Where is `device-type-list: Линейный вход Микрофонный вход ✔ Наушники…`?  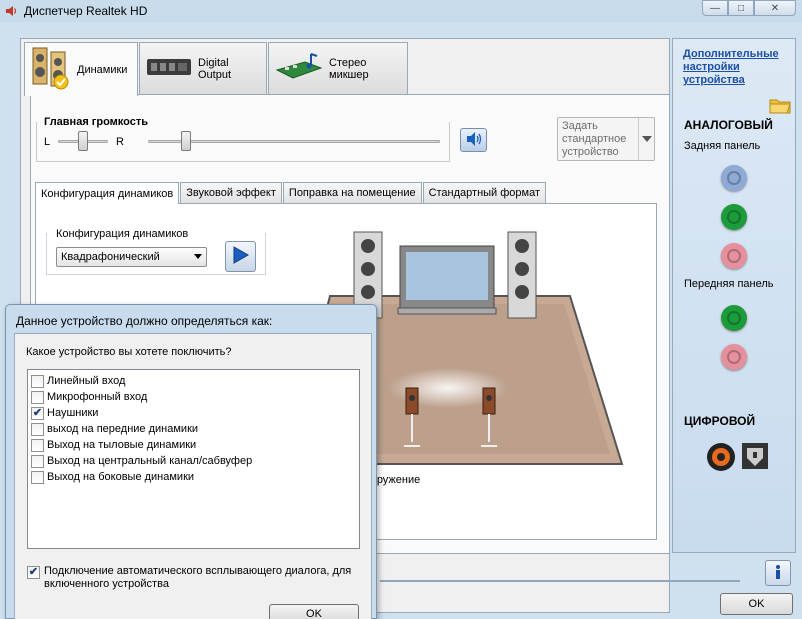
device-type-list: Линейный вход Микрофонный вход ✔ Наушники… is located at coordinates (193, 459).